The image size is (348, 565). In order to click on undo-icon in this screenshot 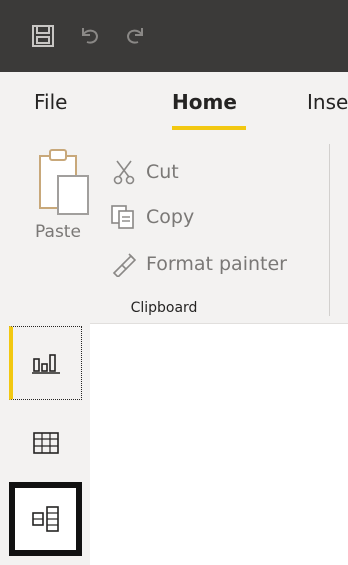, I will do `click(90, 36)`.